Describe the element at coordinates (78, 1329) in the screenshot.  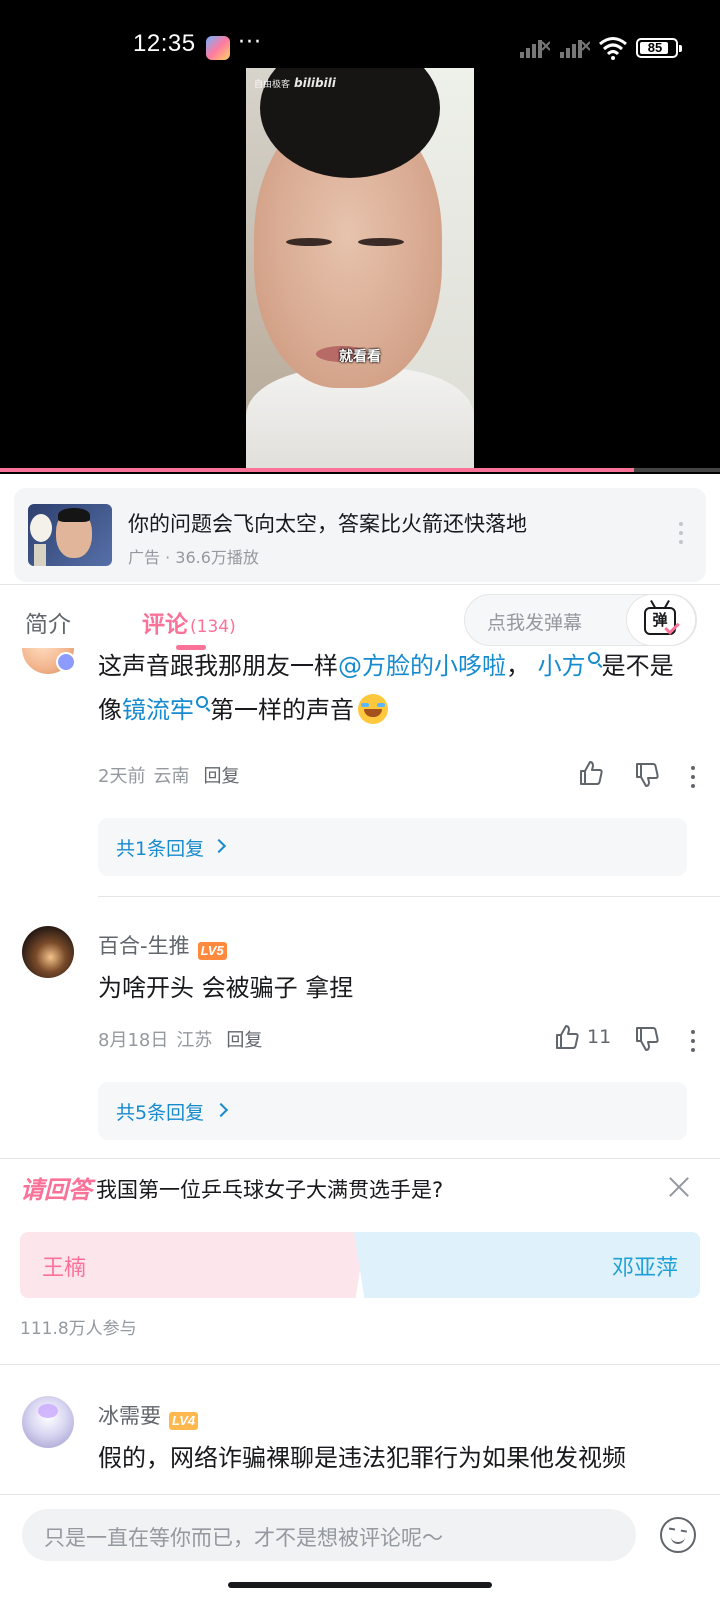
I see `poll-participants: 111.8万人参与` at that location.